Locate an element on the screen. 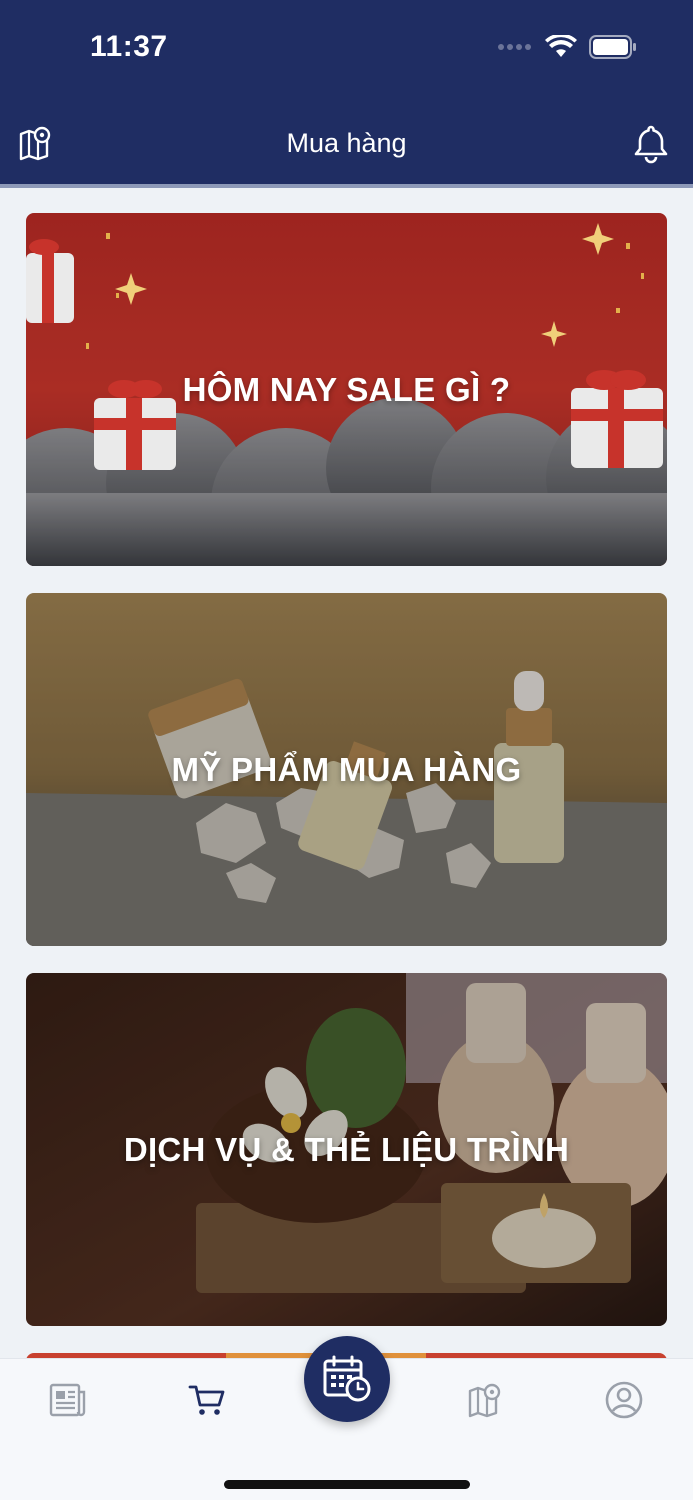 The width and height of the screenshot is (693, 1500). page-title: Mua hàng is located at coordinates (346, 143).